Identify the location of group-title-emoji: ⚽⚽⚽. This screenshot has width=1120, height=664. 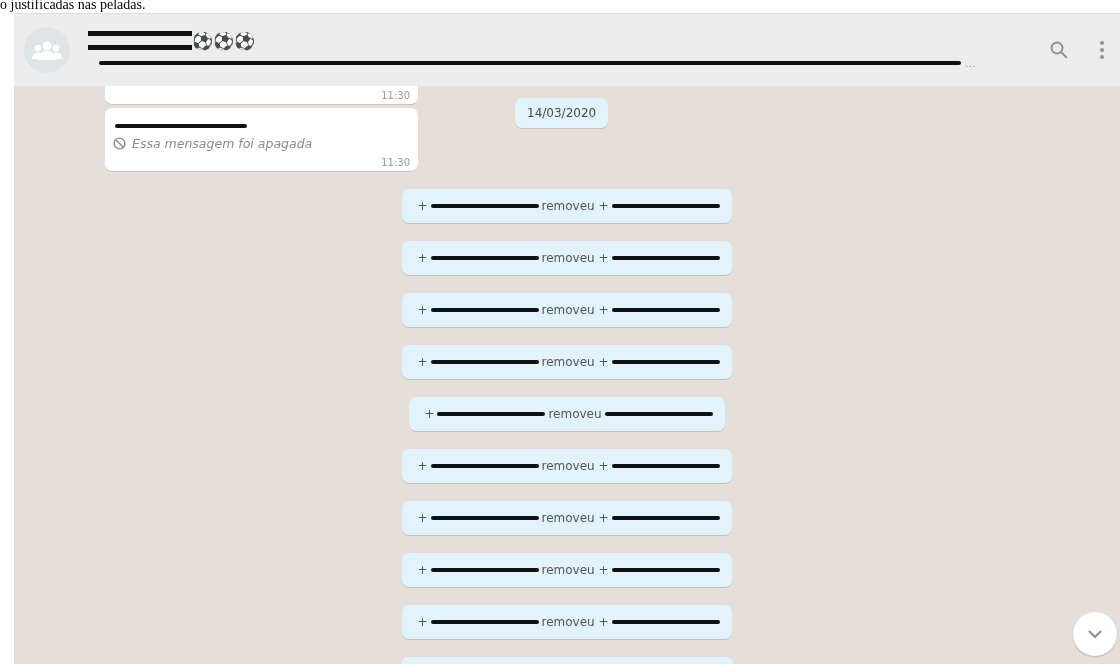
(223, 40).